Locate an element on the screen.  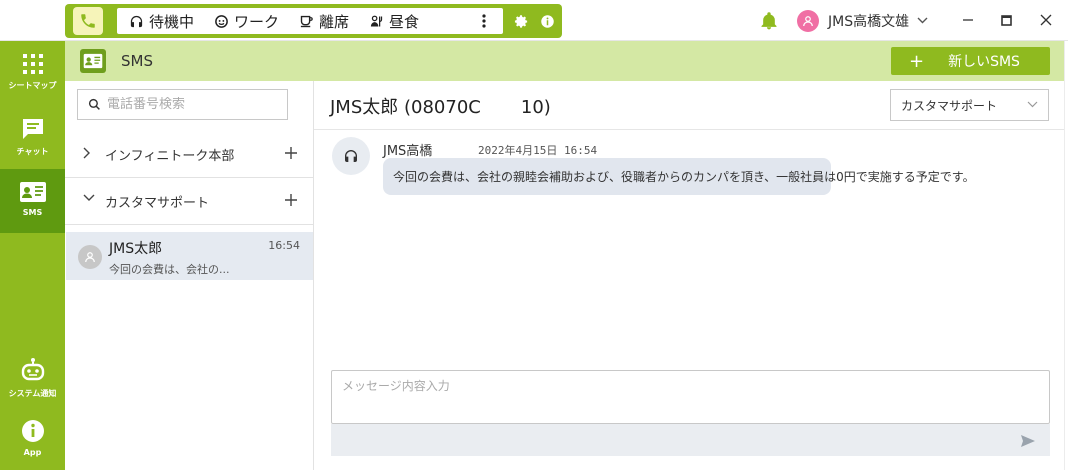
maximize-icon is located at coordinates (1006, 20).